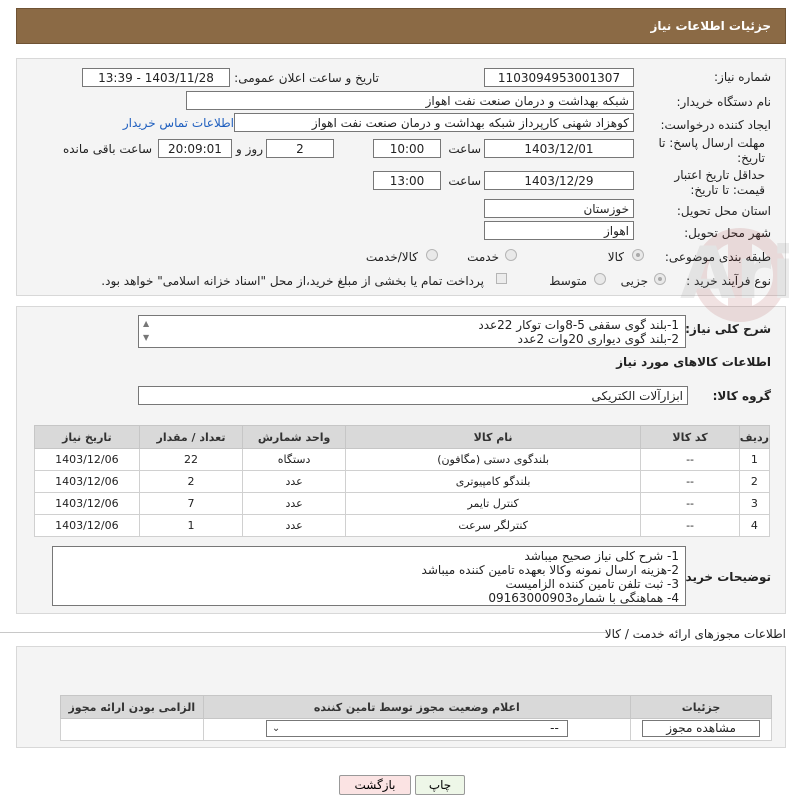  I want to click on permits-divider, so click(303, 632).